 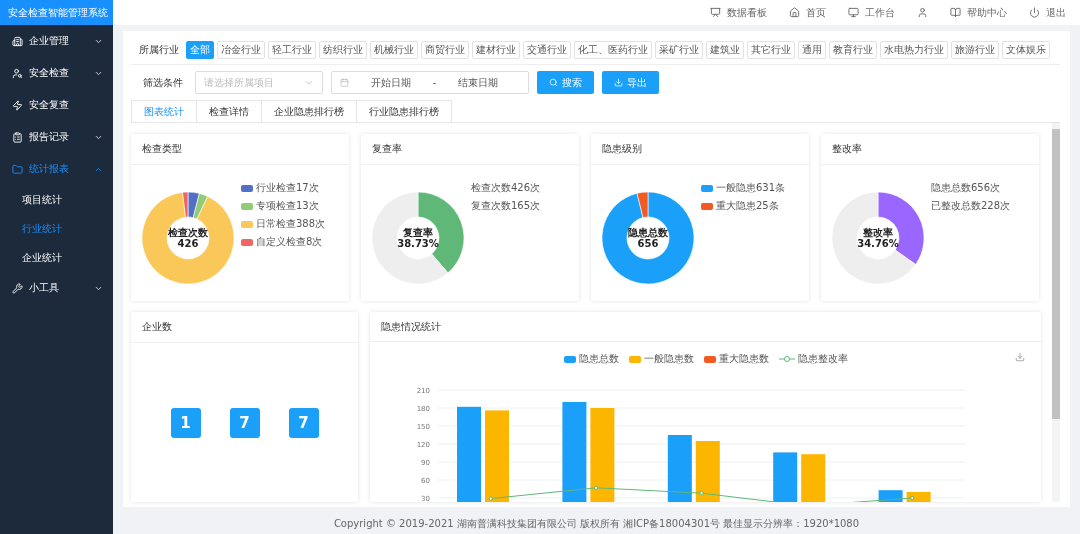 What do you see at coordinates (56, 257) in the screenshot?
I see `sidebar-subitem: 企业统计` at bounding box center [56, 257].